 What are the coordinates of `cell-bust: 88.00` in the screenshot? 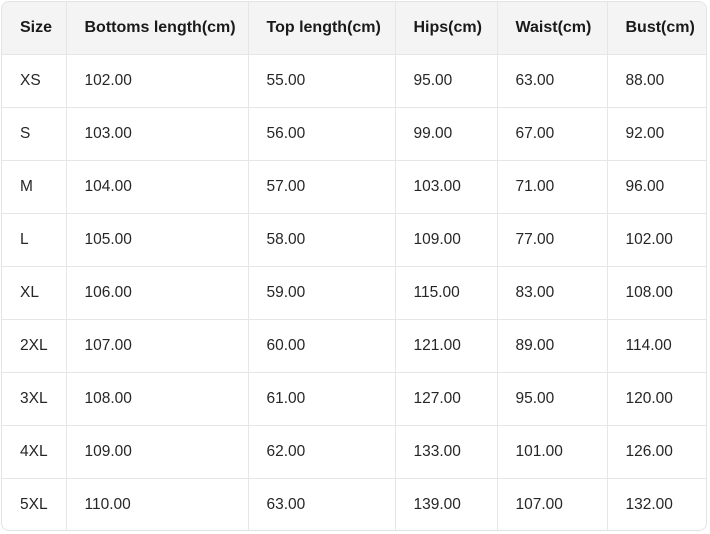 It's located at (656, 81).